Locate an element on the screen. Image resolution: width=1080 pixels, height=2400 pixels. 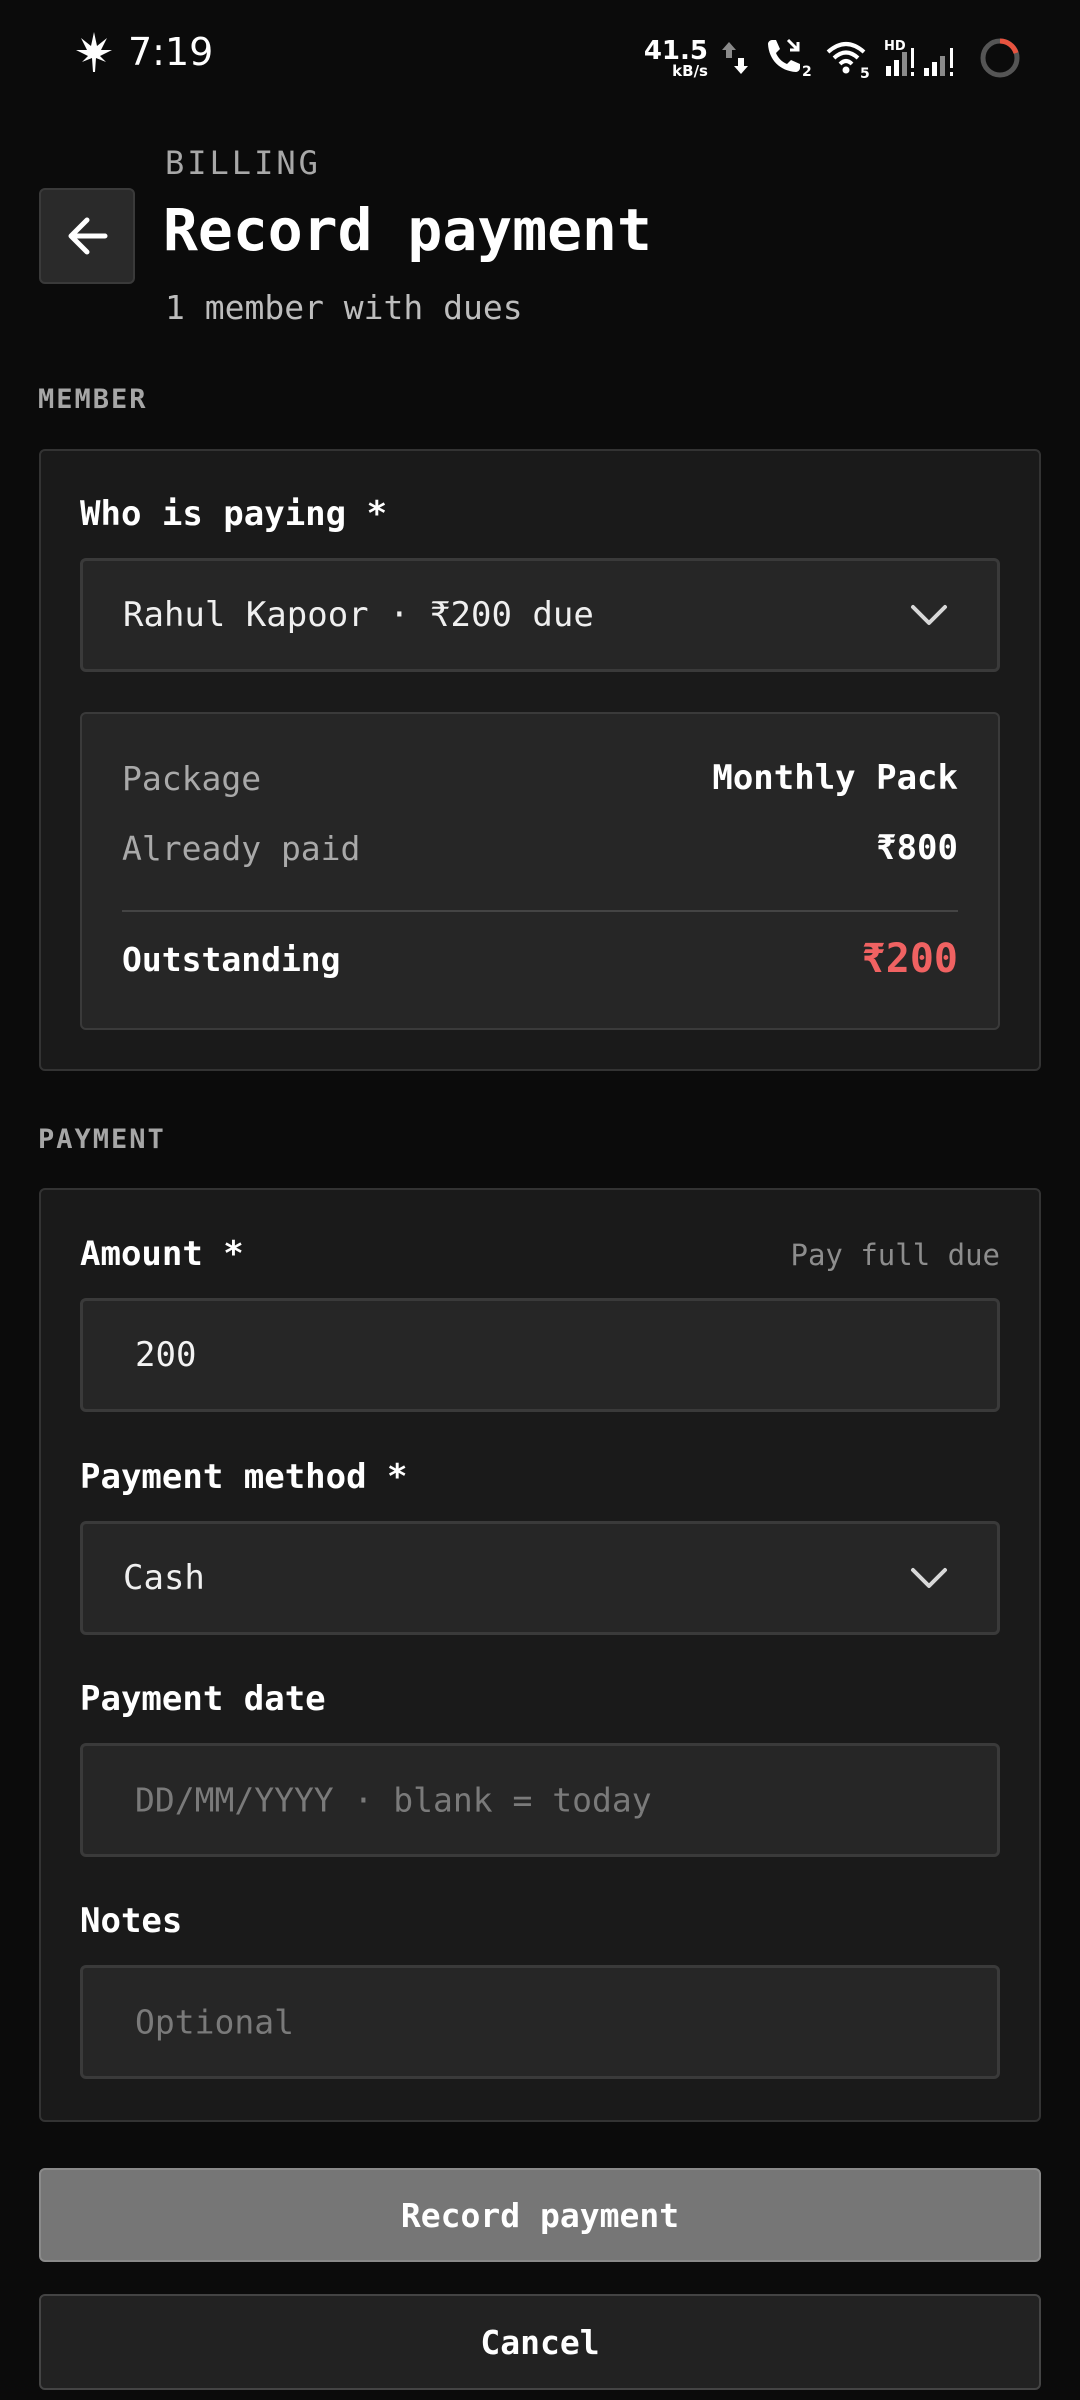
svg-text: 5 is located at coordinates (865, 73).